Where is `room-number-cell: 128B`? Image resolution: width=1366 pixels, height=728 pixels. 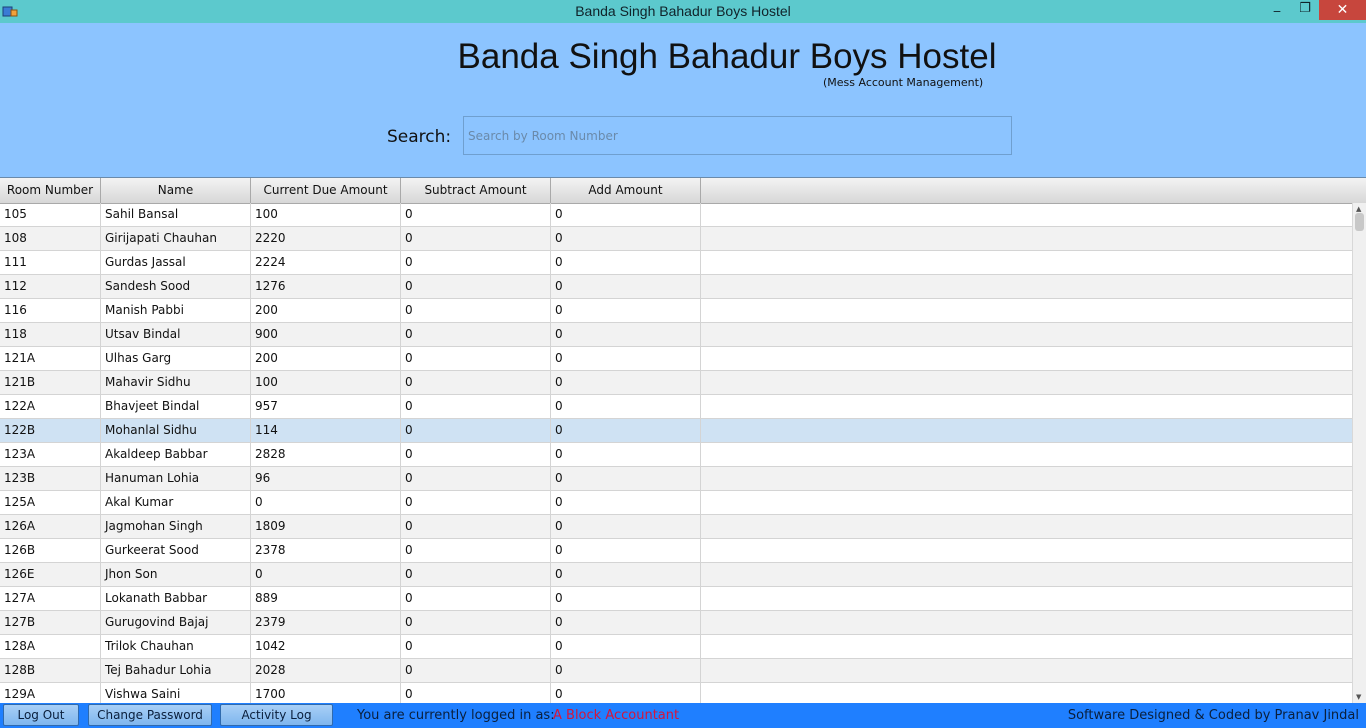 room-number-cell: 128B is located at coordinates (50, 670).